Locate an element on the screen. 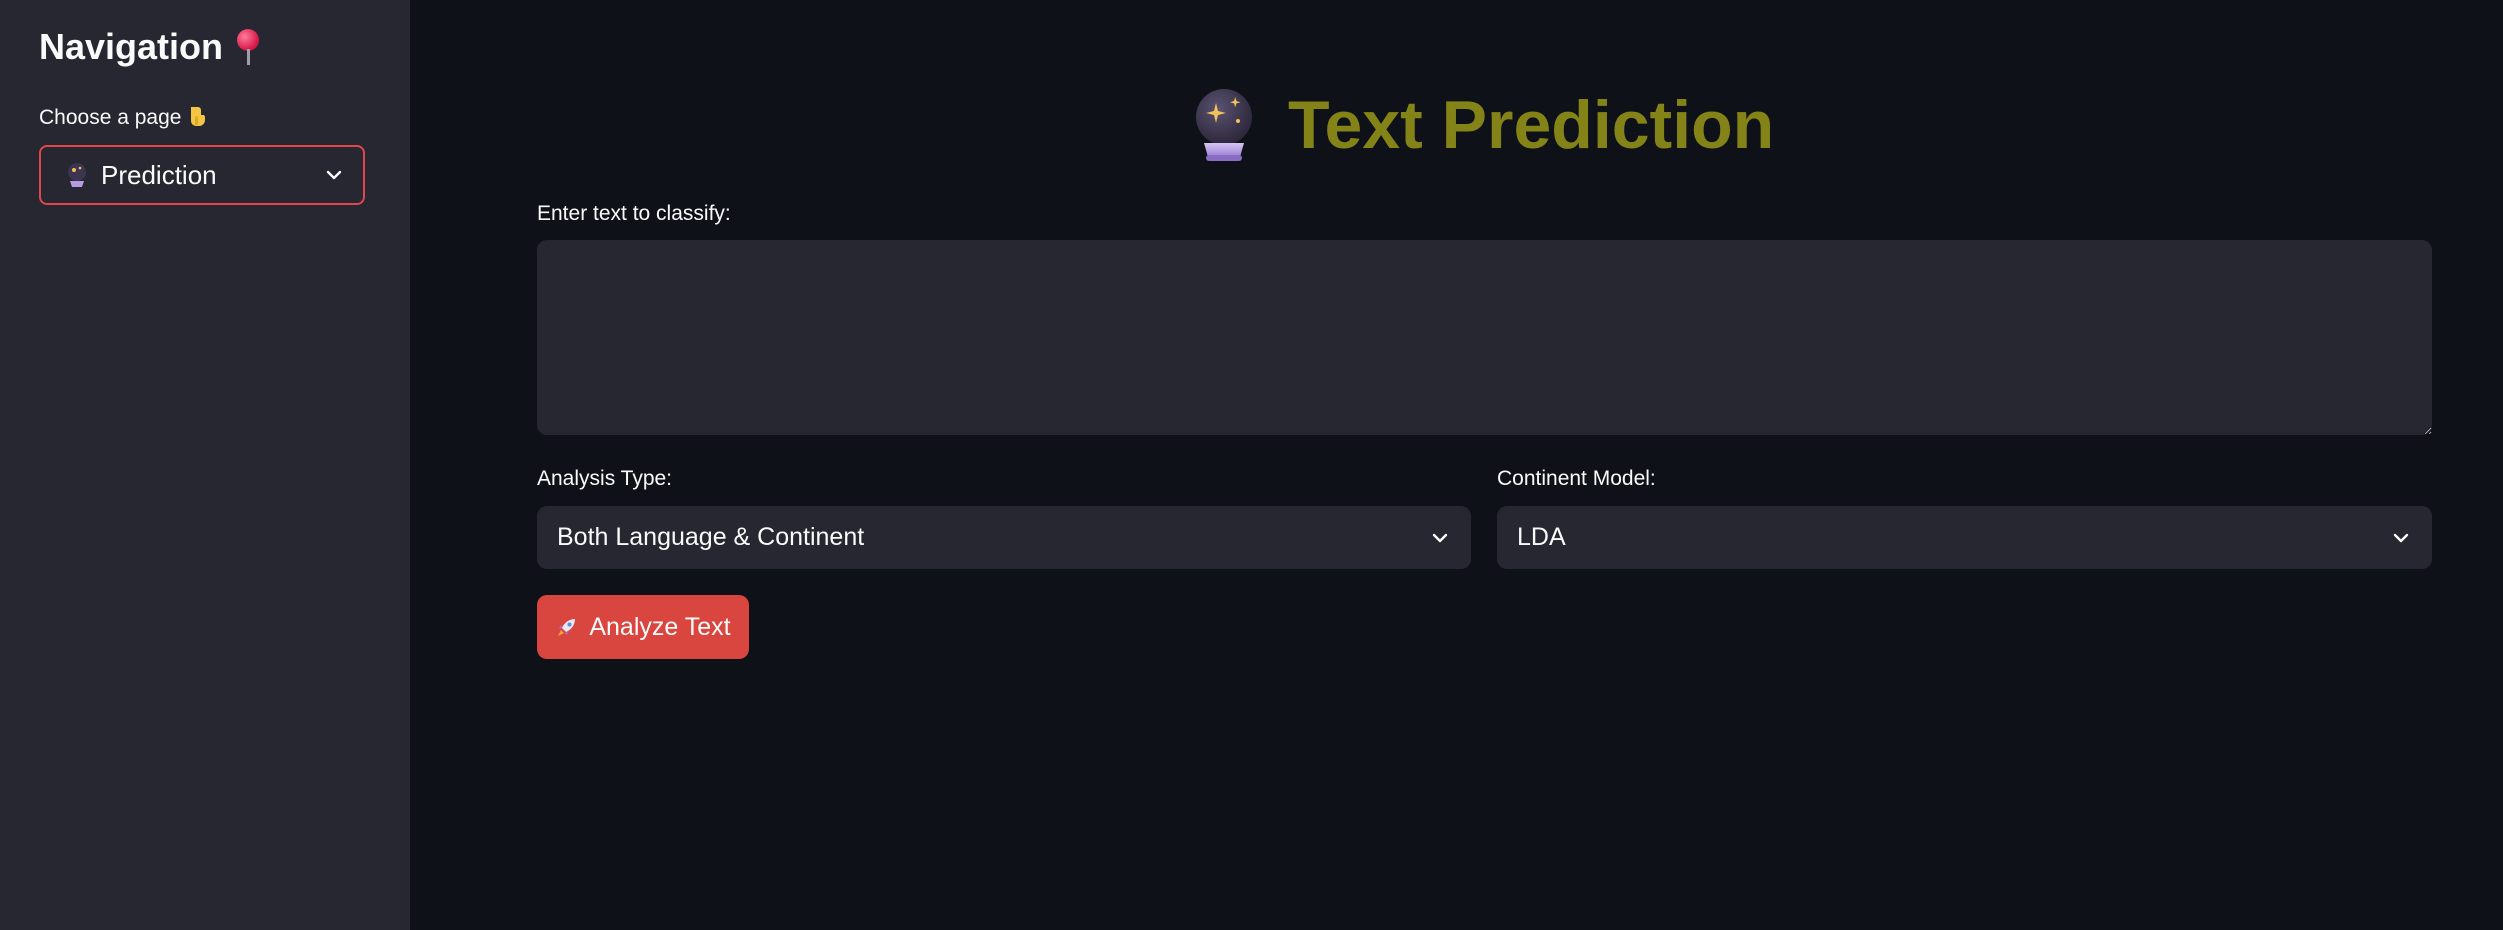  analysis-type-label: Analysis Type: is located at coordinates (605, 478).